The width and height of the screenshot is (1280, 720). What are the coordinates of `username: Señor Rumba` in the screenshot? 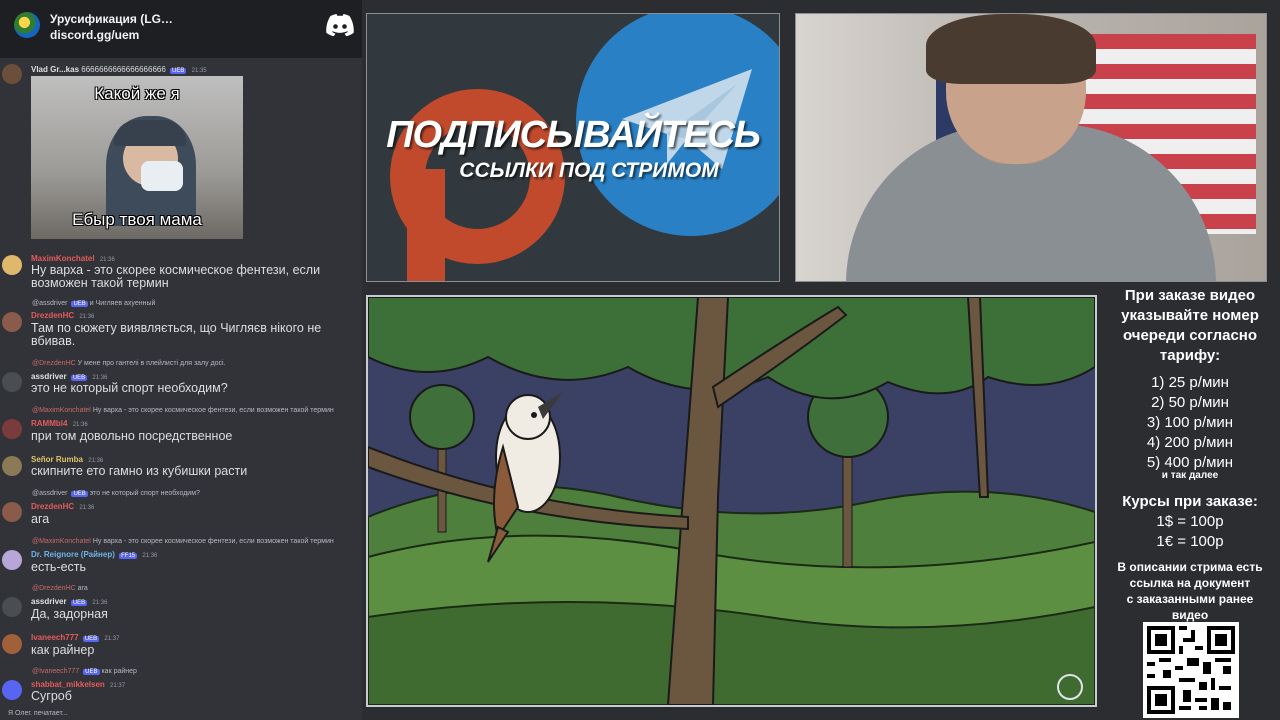 It's located at (57, 459).